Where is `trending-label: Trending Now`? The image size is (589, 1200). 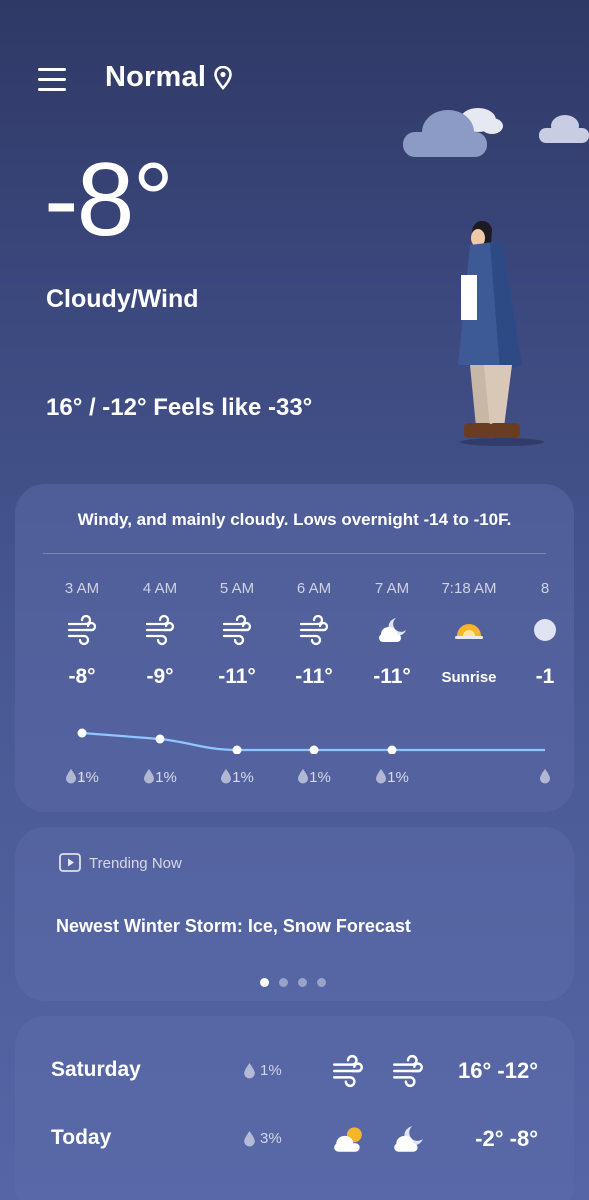 trending-label: Trending Now is located at coordinates (135, 863).